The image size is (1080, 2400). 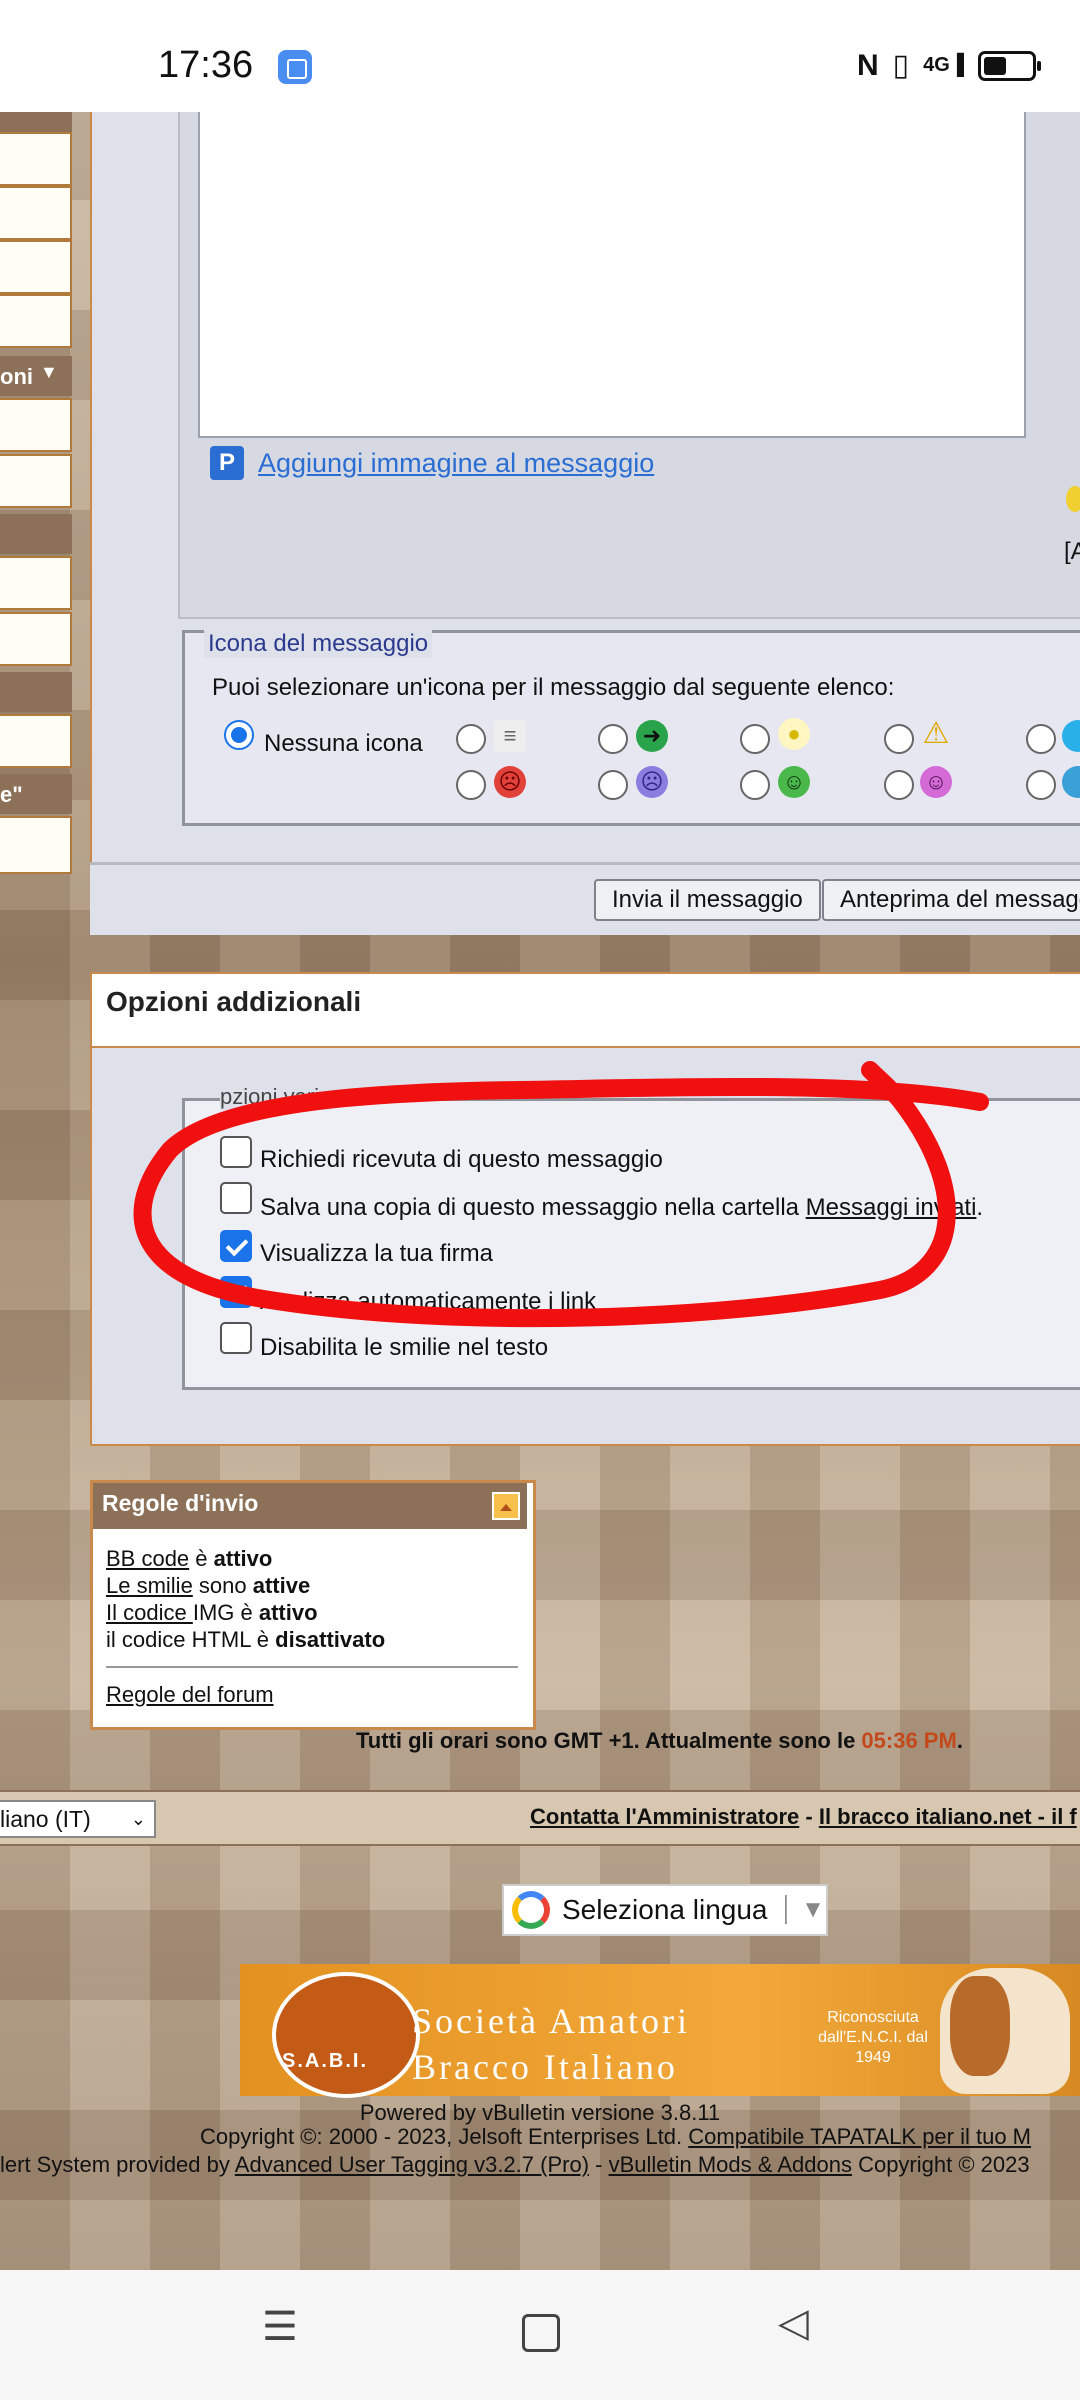 I want to click on radio-icon-arrow, so click(x=613, y=739).